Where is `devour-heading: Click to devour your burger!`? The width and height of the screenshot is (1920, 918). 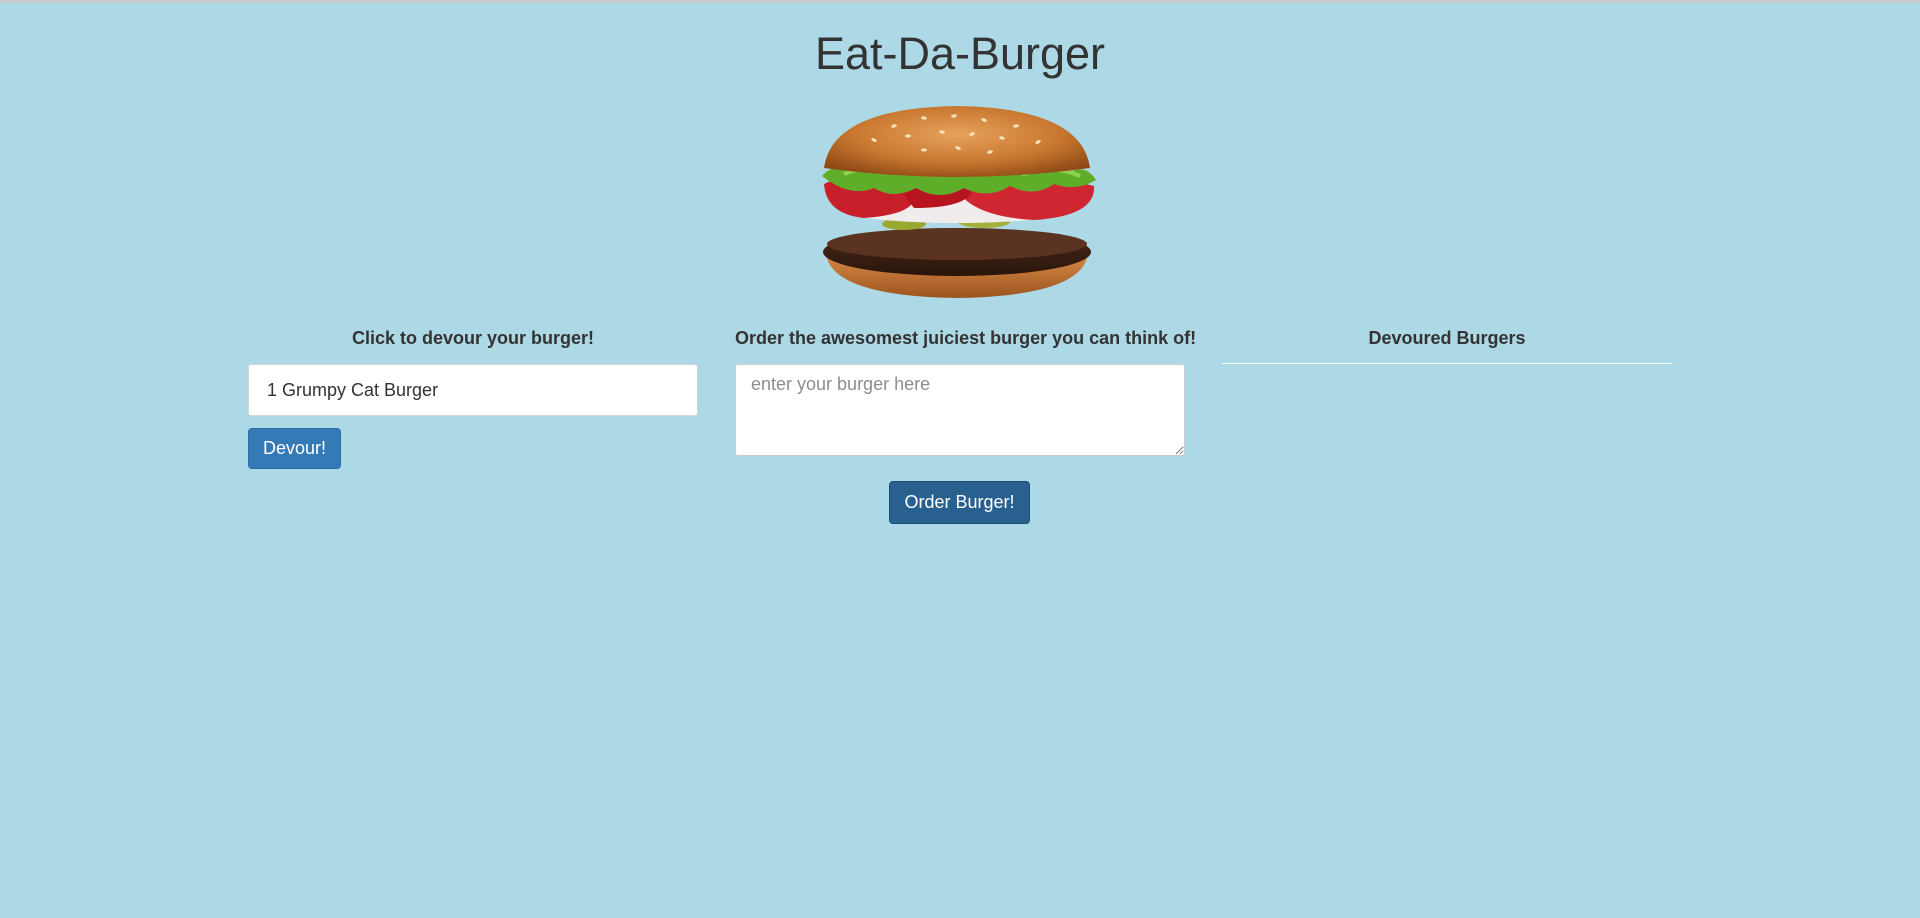 devour-heading: Click to devour your burger! is located at coordinates (473, 338).